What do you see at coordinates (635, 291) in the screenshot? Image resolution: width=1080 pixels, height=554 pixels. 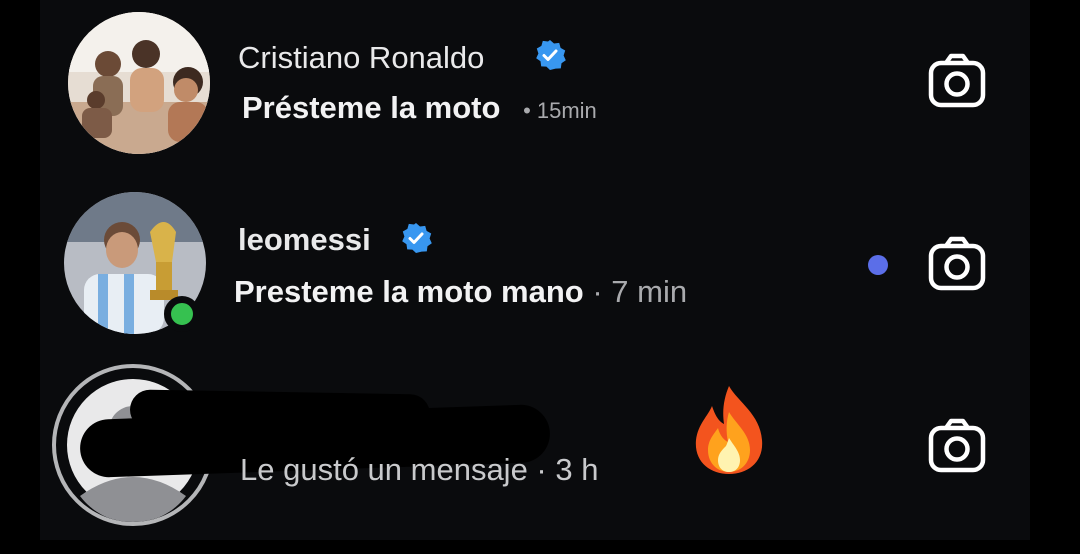 I see `message-time: · 7 min` at bounding box center [635, 291].